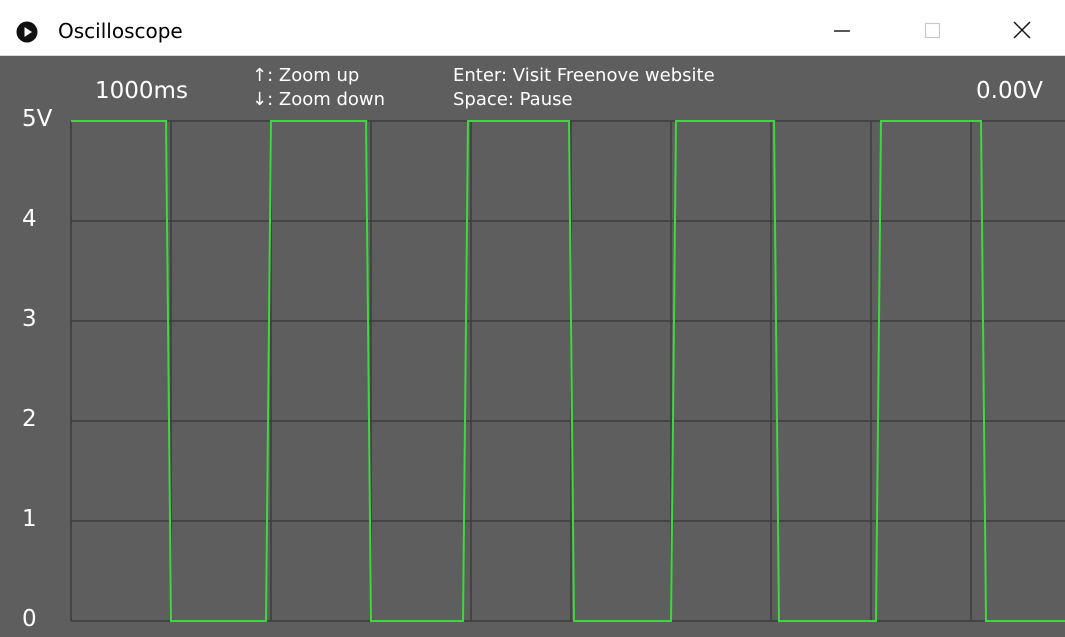 The height and width of the screenshot is (637, 1065). Describe the element at coordinates (37, 119) in the screenshot. I see `y-axis-label: 5V` at that location.